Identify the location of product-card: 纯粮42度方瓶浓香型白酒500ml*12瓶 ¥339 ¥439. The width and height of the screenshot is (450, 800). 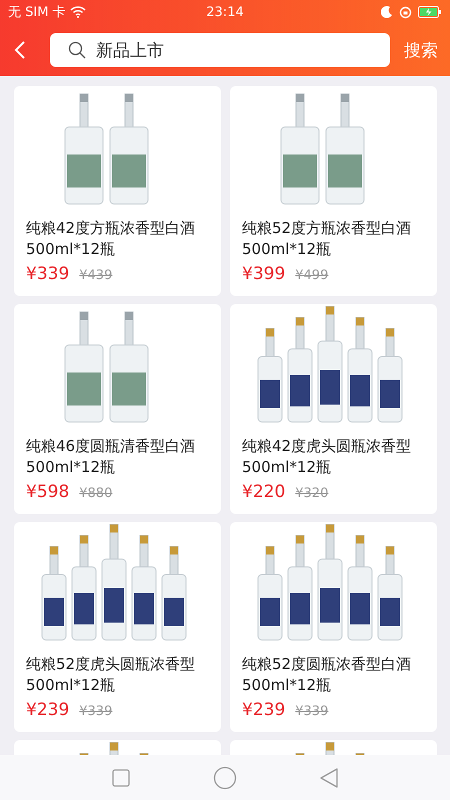
(117, 191).